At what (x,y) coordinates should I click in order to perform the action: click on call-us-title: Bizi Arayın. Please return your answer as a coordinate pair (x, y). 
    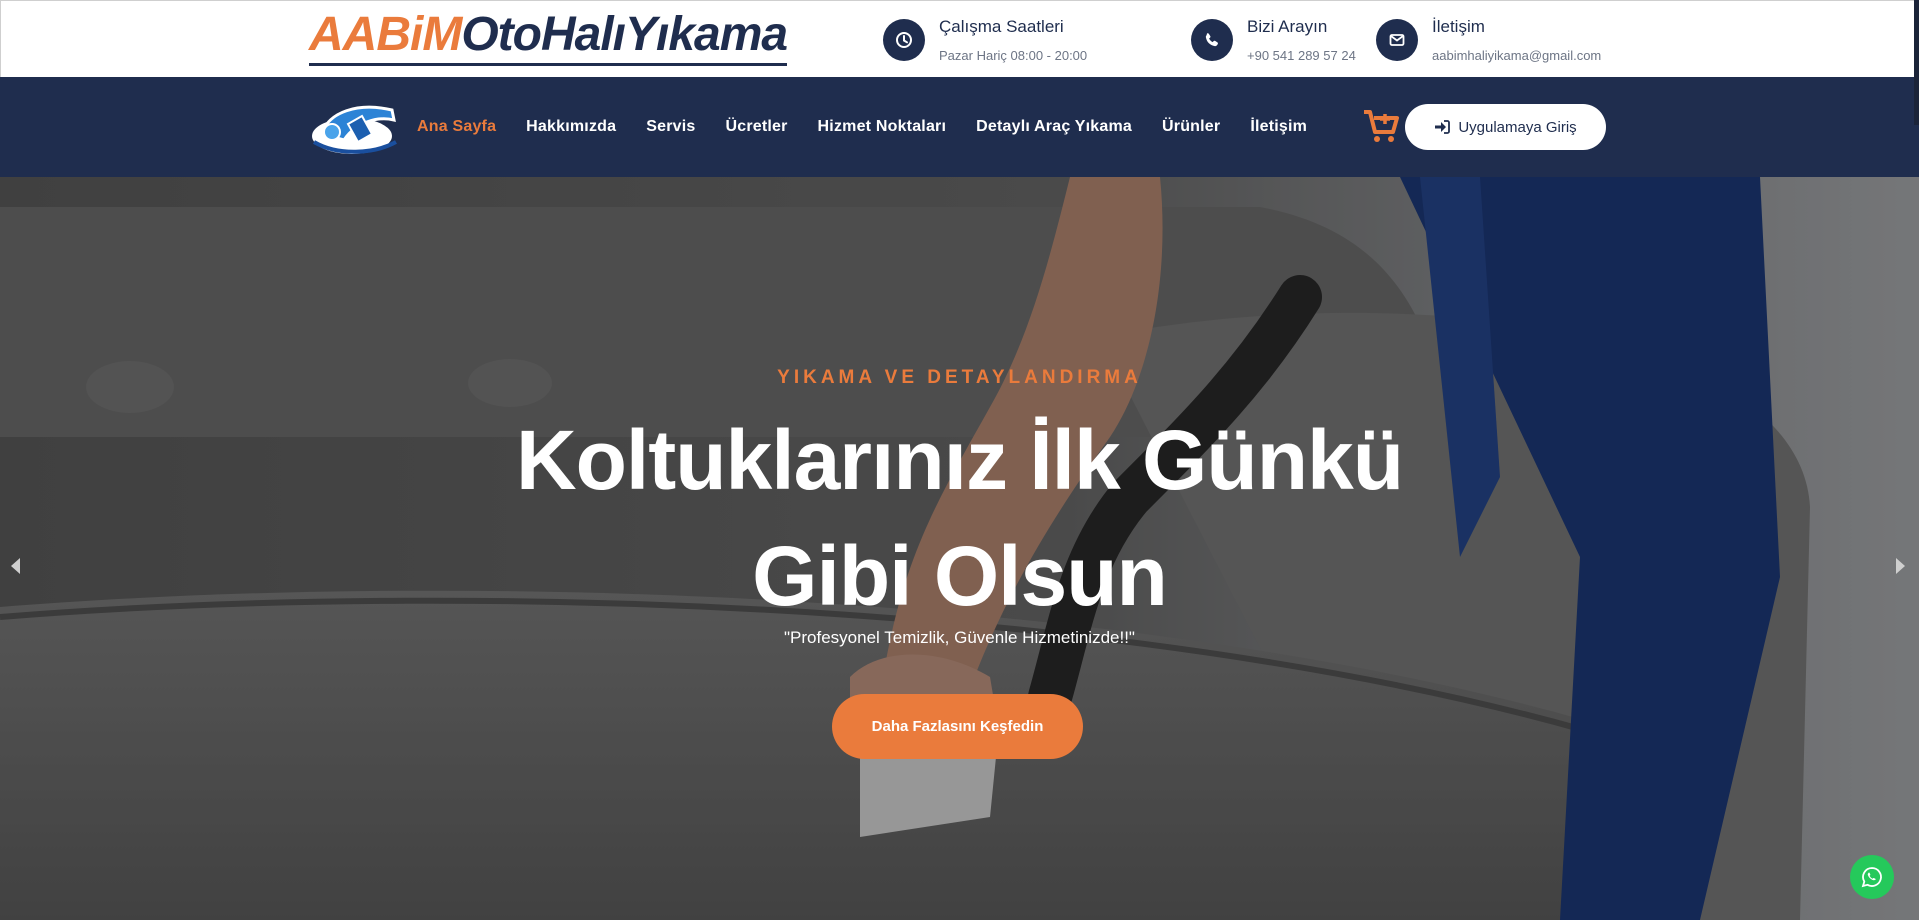
    Looking at the image, I should click on (1287, 26).